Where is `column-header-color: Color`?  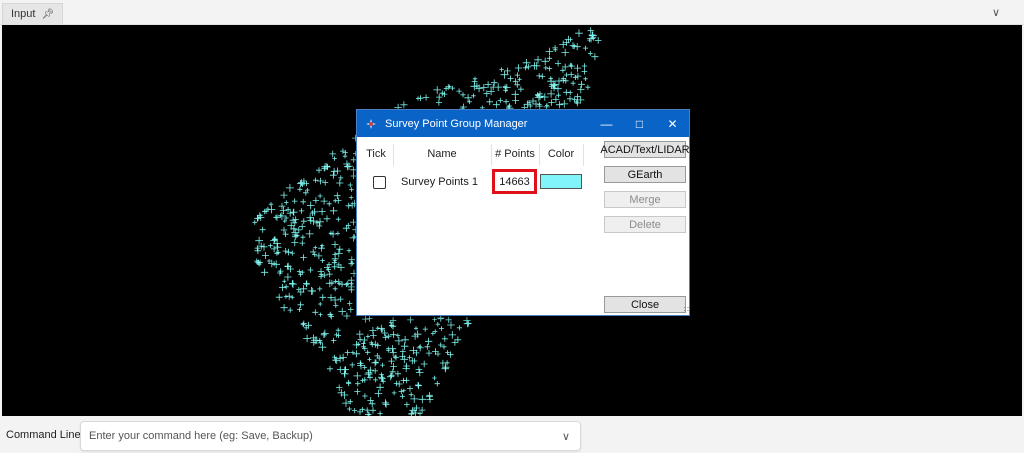
column-header-color: Color is located at coordinates (561, 154).